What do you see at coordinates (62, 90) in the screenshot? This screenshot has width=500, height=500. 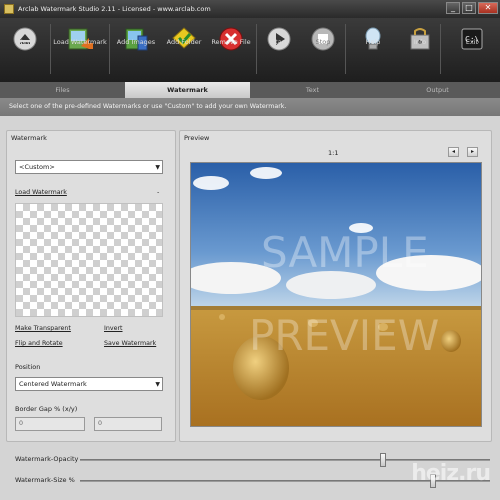 I see `tab-files: Files` at bounding box center [62, 90].